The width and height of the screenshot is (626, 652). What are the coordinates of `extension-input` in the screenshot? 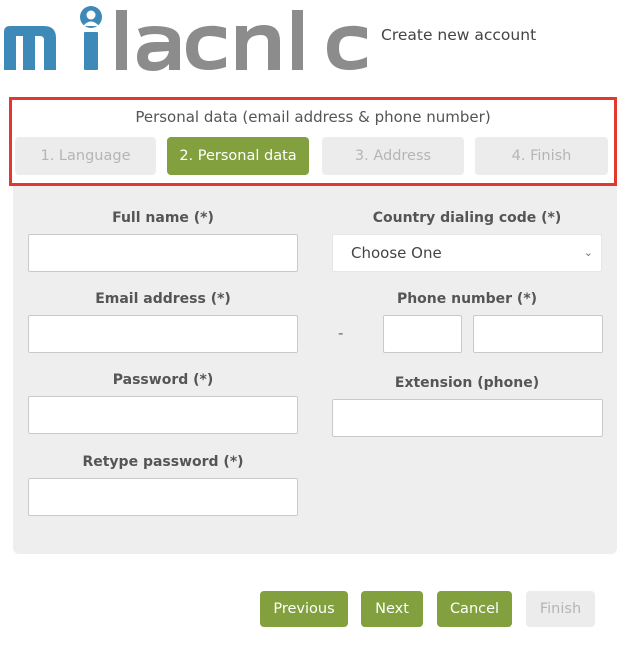 It's located at (467, 418).